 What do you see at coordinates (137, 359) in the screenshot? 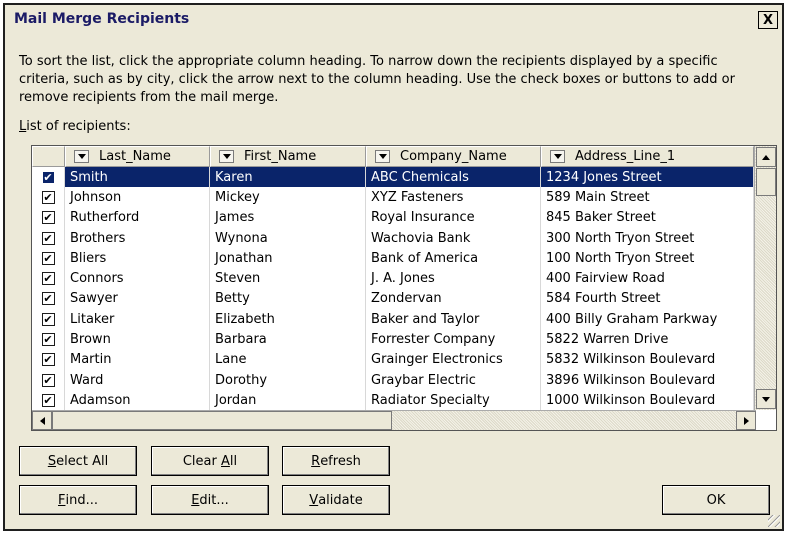
I see `cell-last-name: Martin` at bounding box center [137, 359].